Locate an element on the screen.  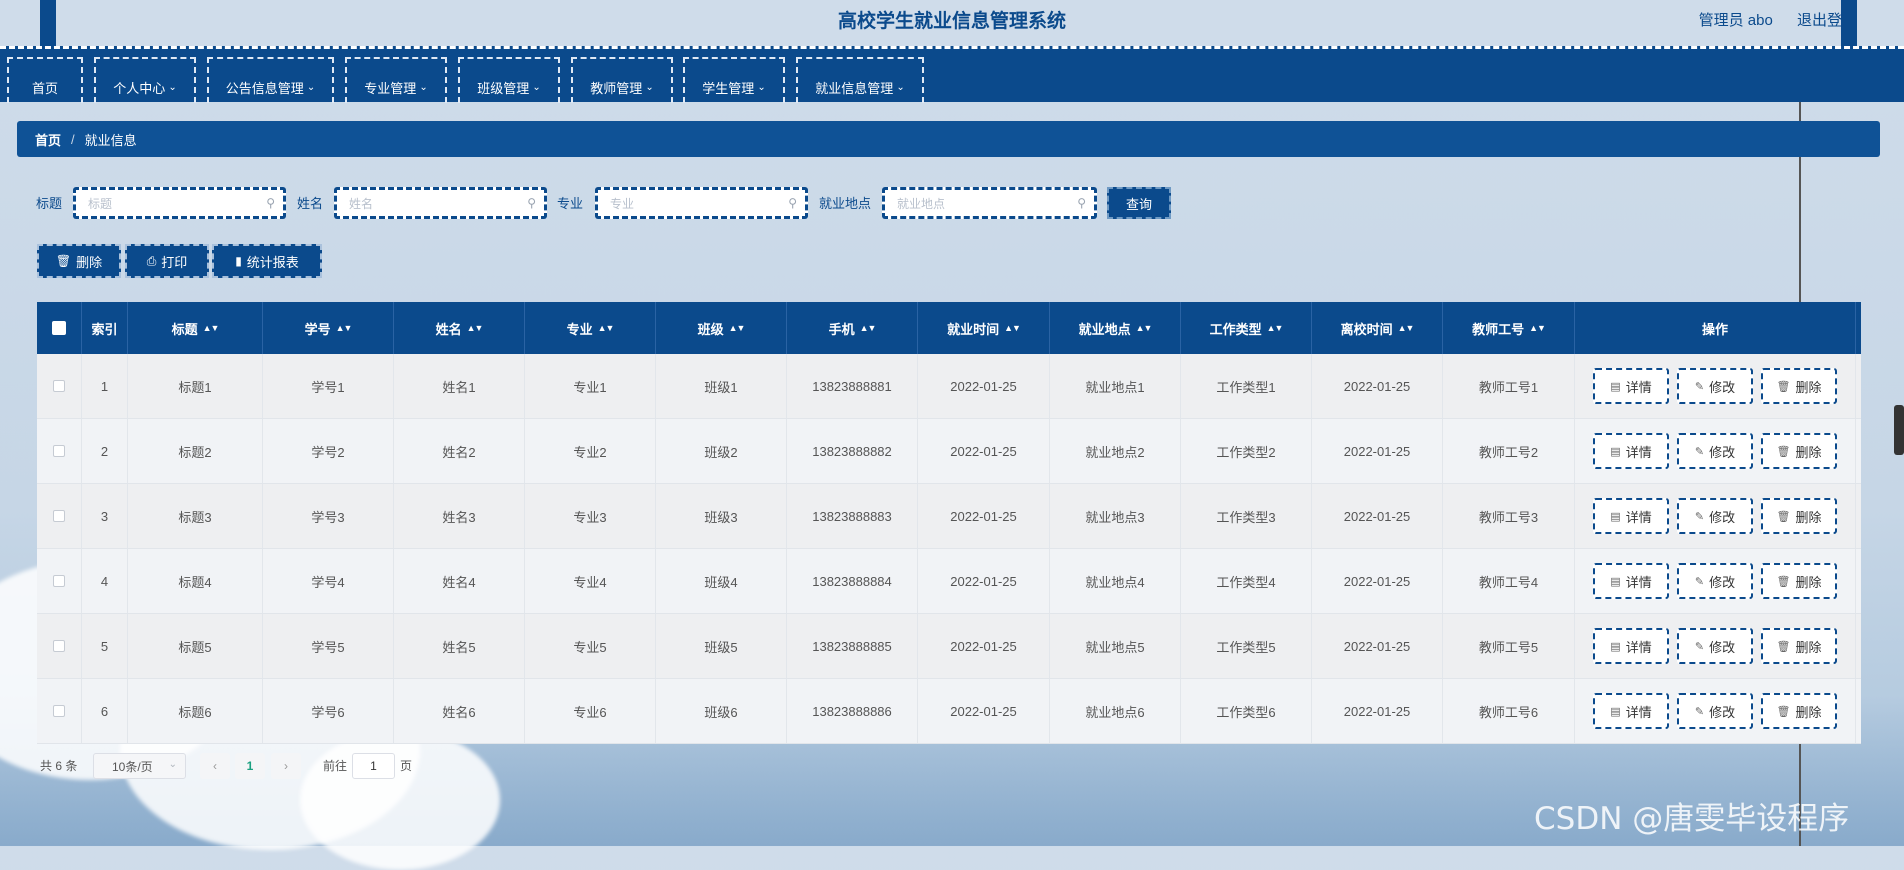
column-header: 就业时间 ▲▼ is located at coordinates (984, 328).